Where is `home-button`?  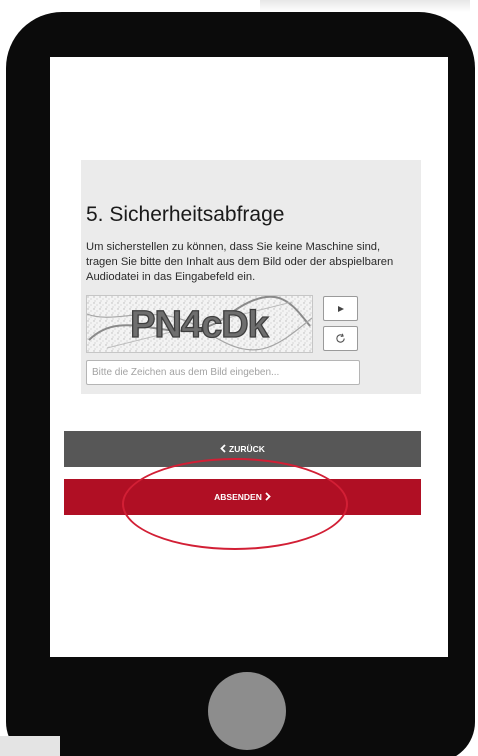 home-button is located at coordinates (247, 711).